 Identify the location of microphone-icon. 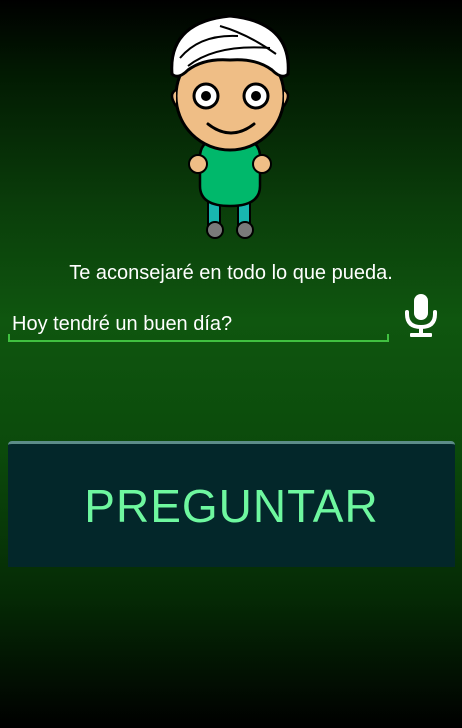
(421, 315).